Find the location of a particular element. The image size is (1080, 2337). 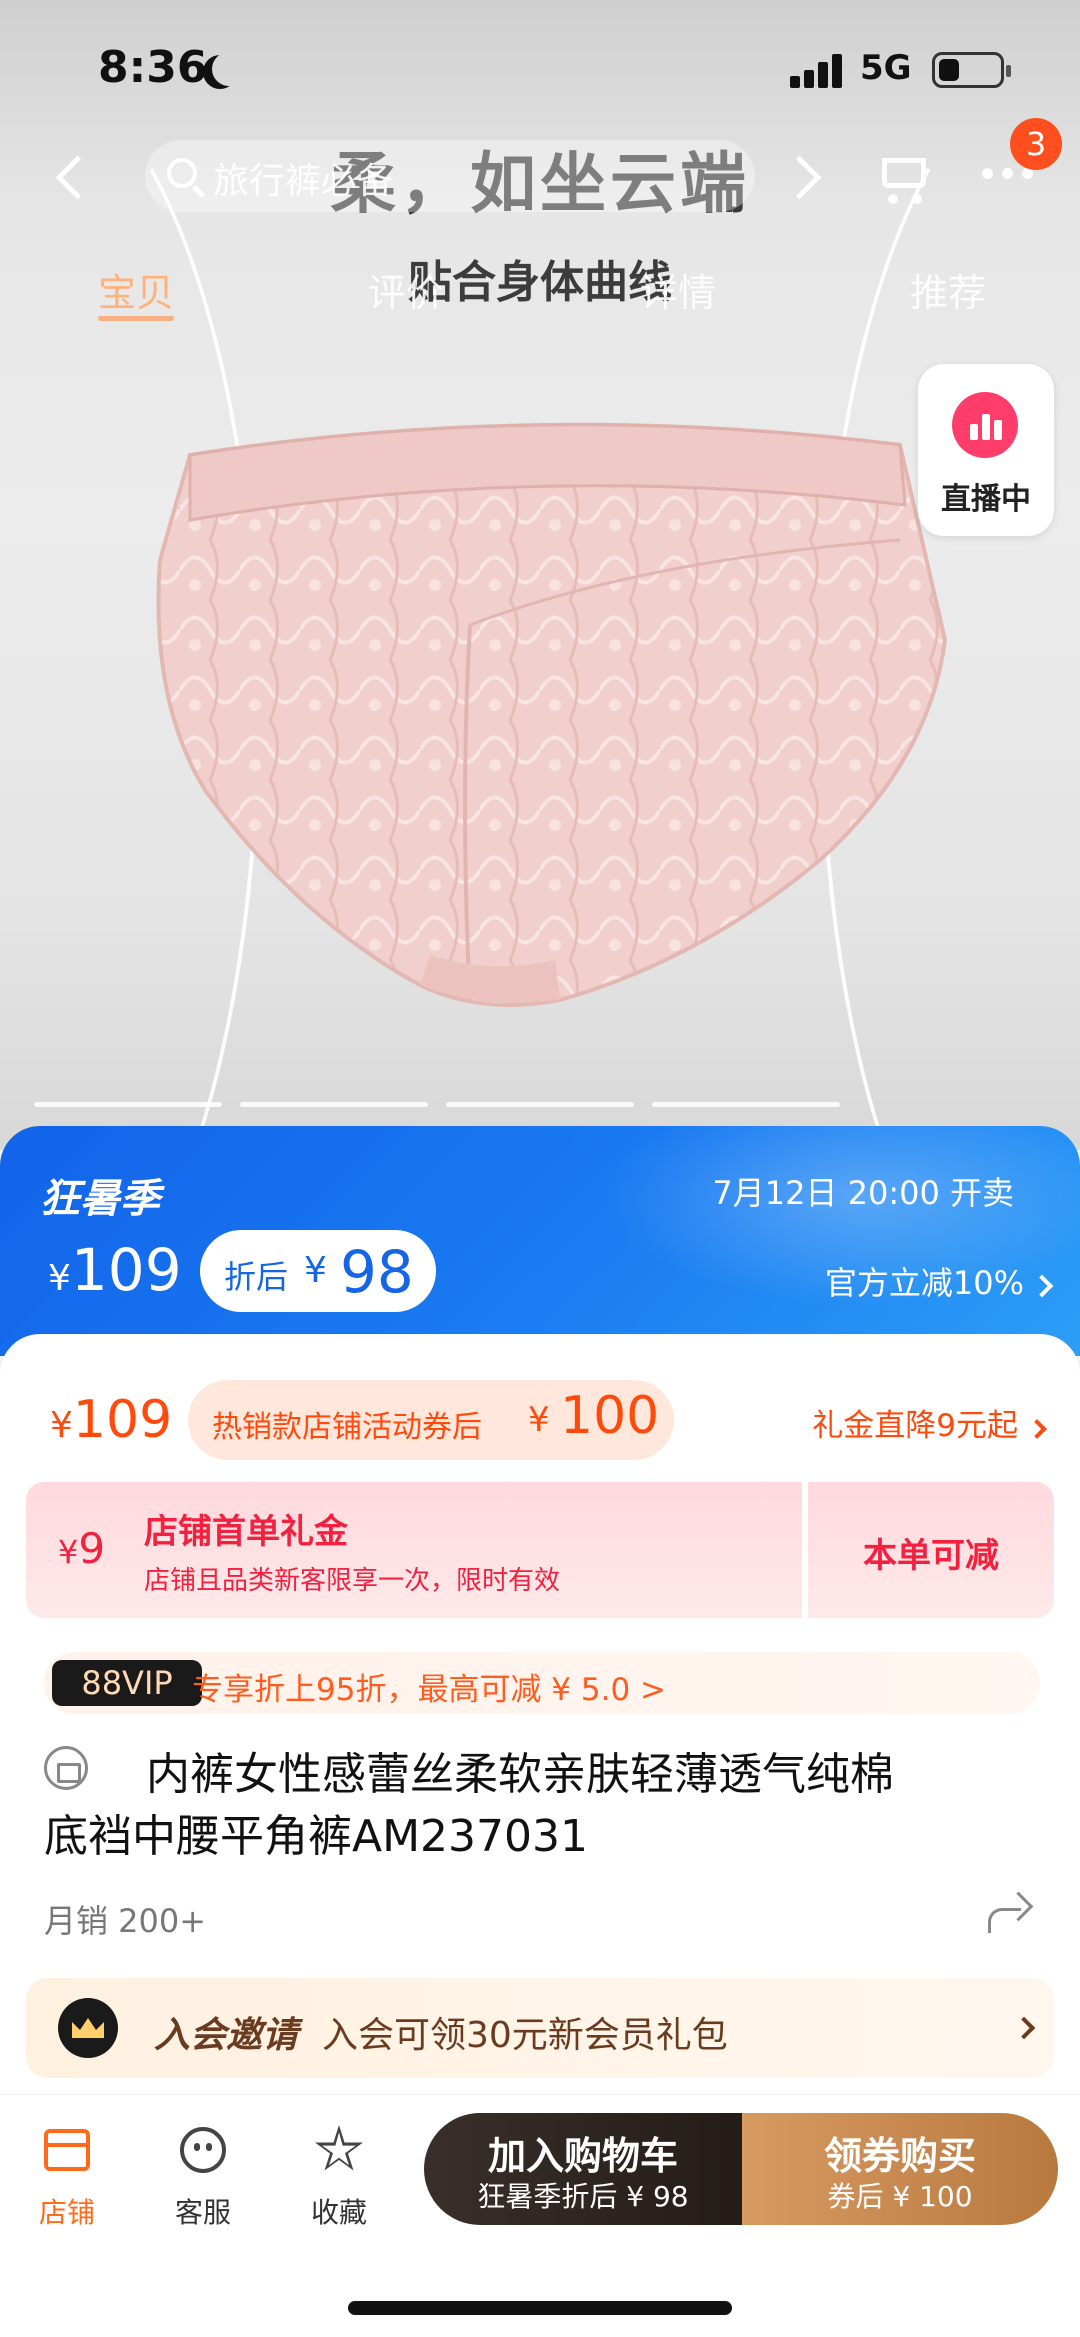

tab-bar: 宝贝 评价 详情 推荐 is located at coordinates (540, 297).